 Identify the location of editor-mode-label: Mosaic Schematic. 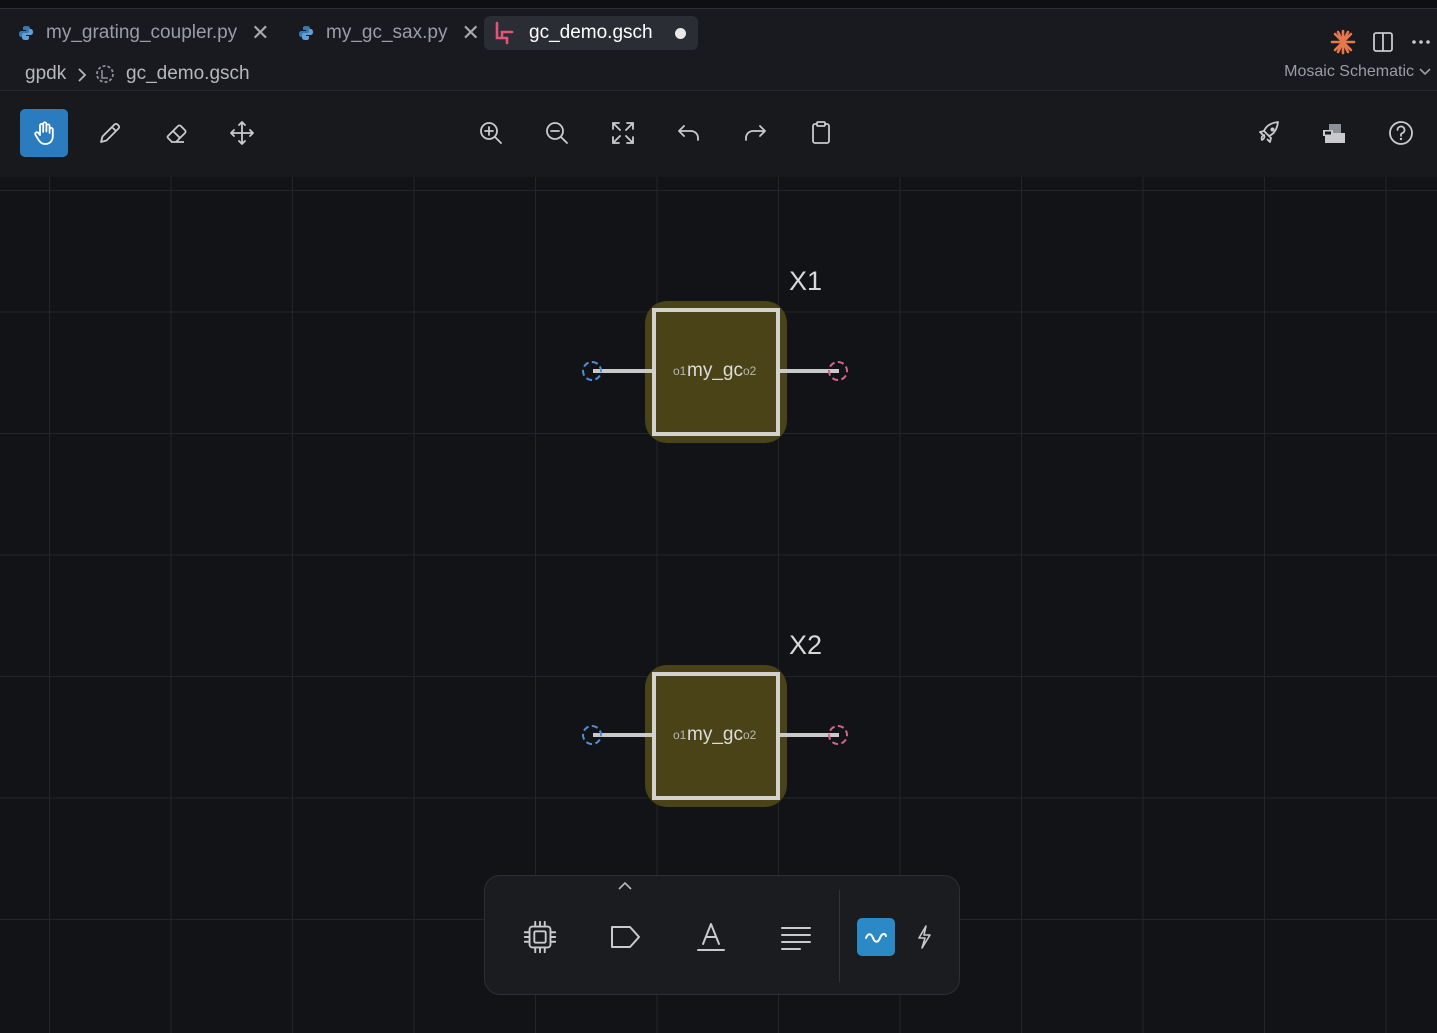
(1349, 71).